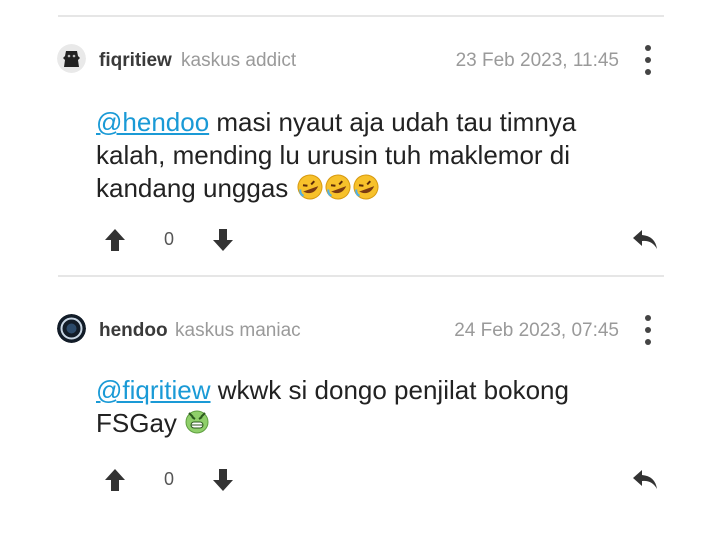  What do you see at coordinates (197, 425) in the screenshot?
I see `vomit-emoji-icon` at bounding box center [197, 425].